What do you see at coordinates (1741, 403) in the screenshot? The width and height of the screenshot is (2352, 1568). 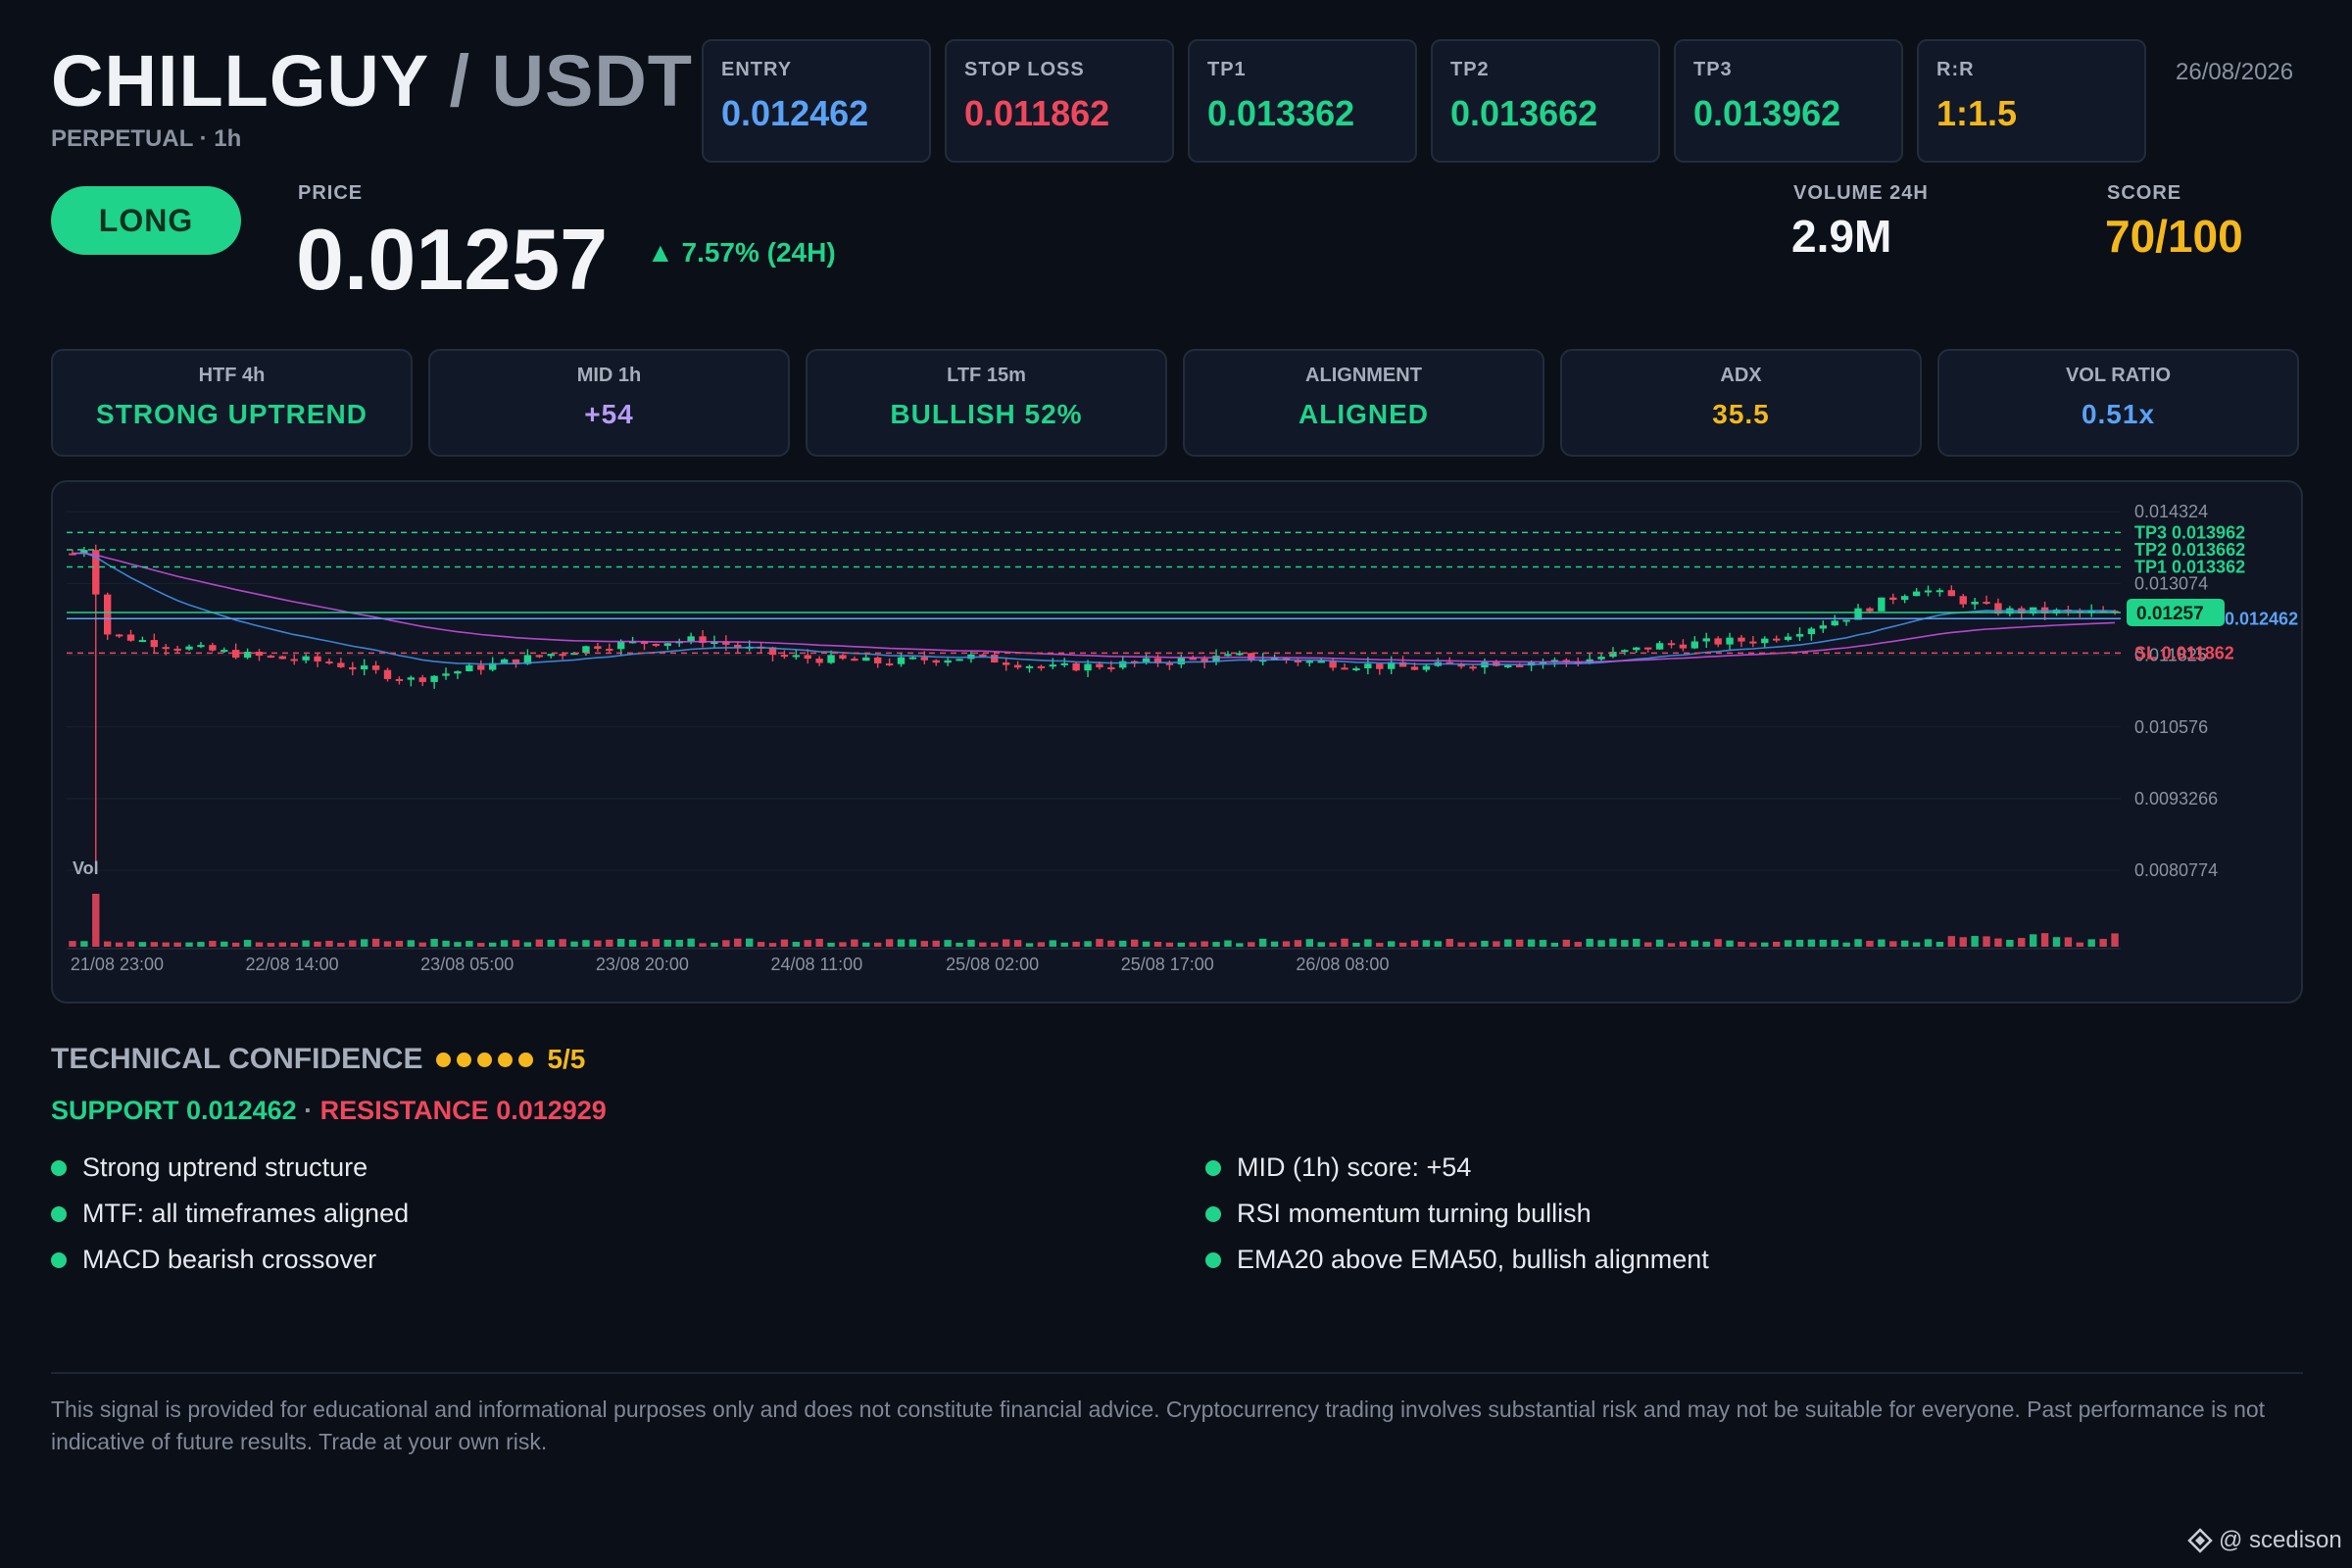 I see `indicator-adx: ADX 35.5` at bounding box center [1741, 403].